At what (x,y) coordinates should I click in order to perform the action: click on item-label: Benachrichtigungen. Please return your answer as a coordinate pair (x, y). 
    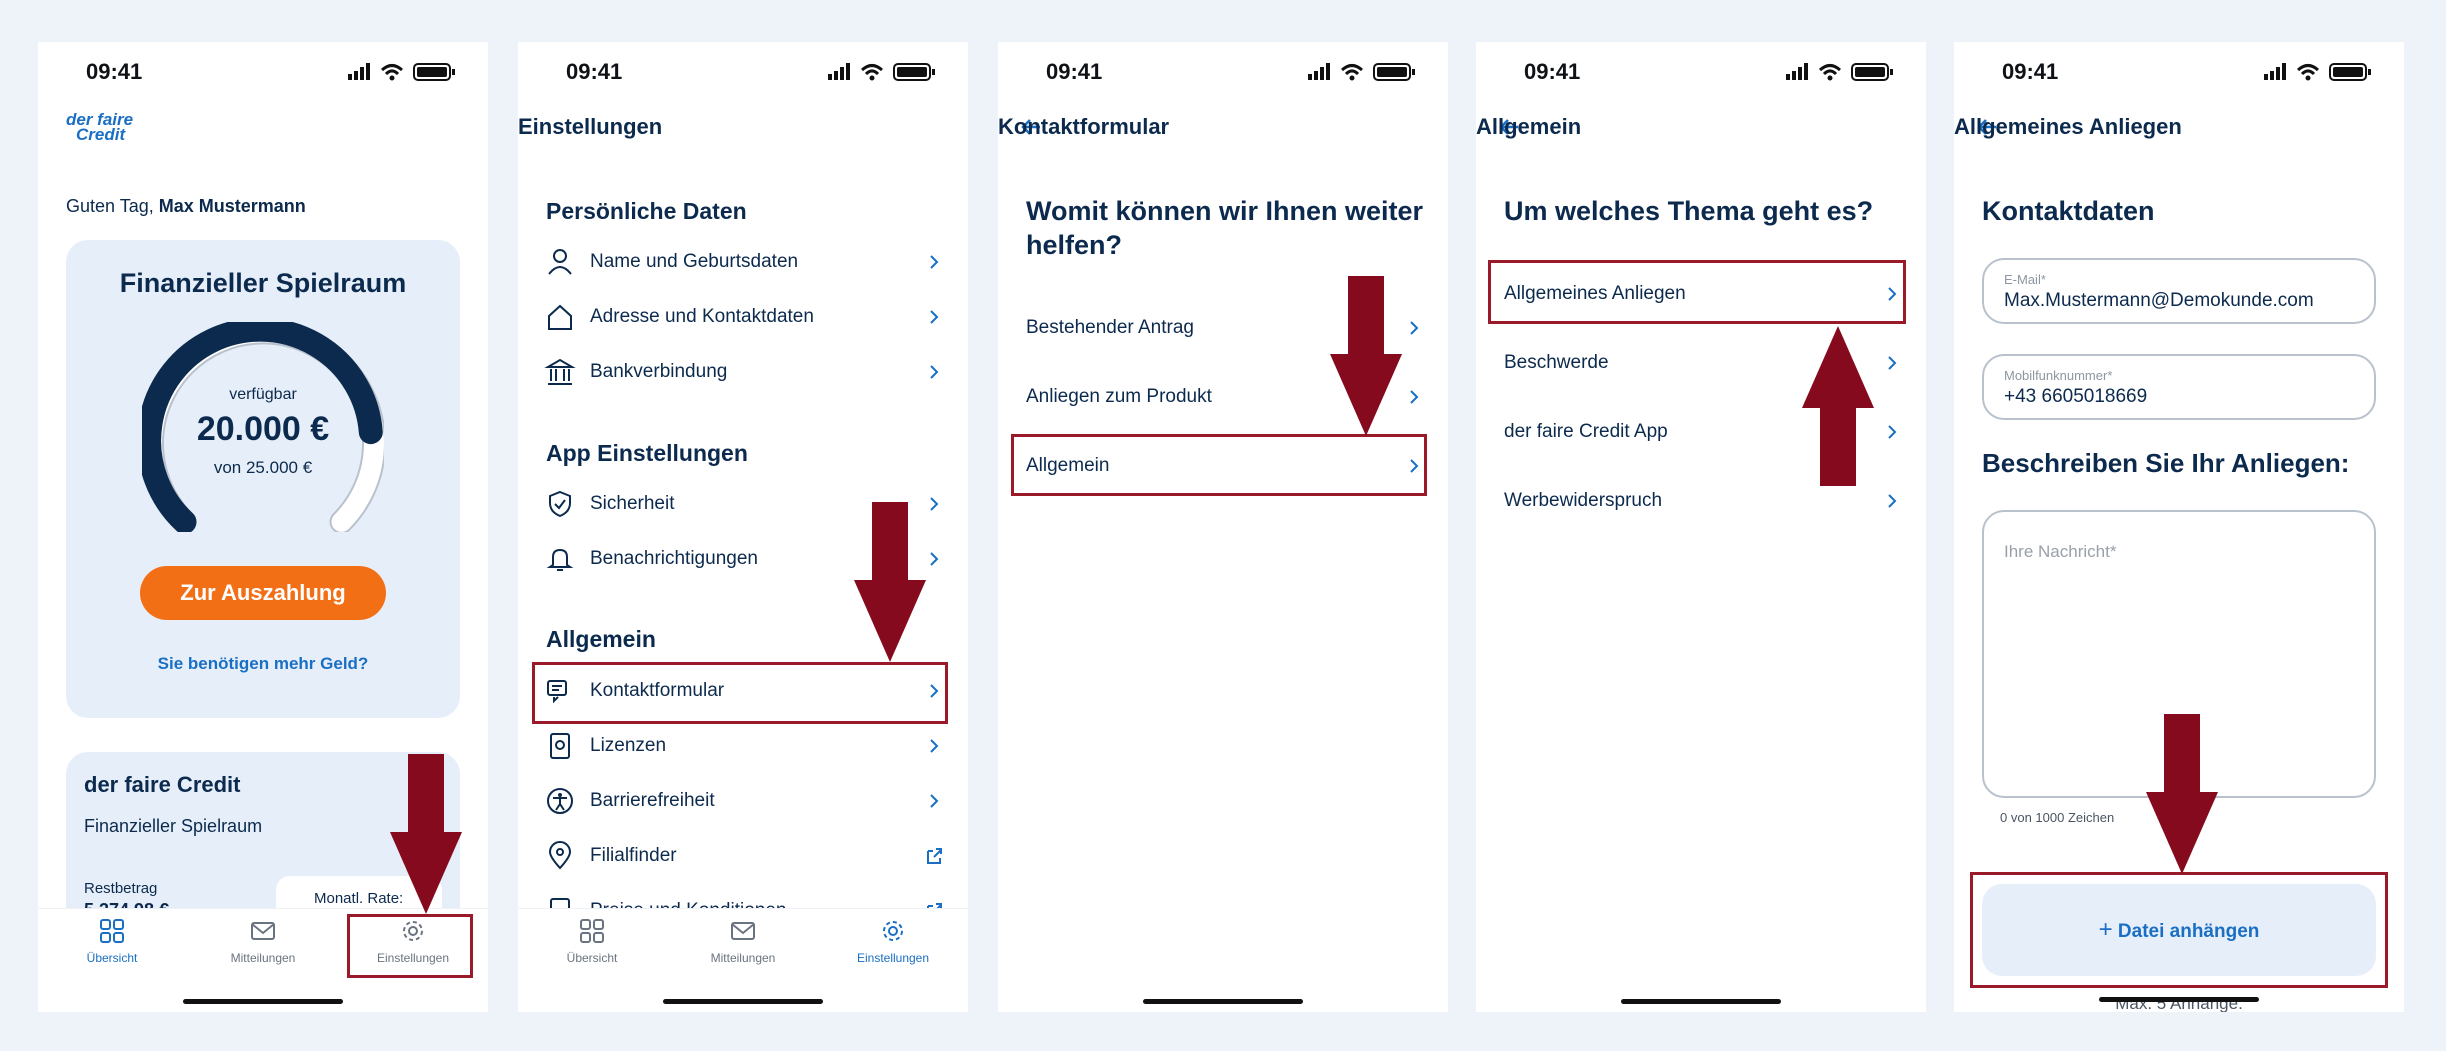
    Looking at the image, I should click on (674, 558).